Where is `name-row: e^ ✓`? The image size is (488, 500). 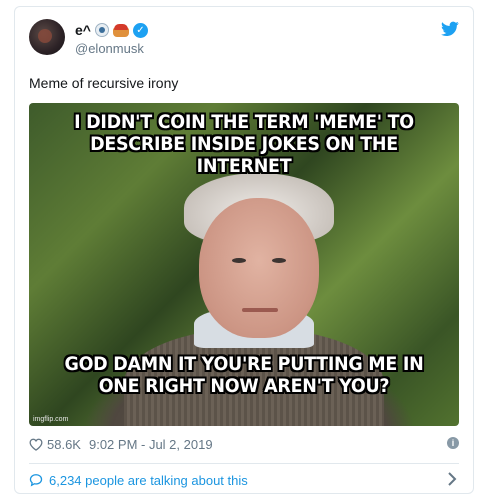
name-row: e^ ✓ is located at coordinates (111, 30).